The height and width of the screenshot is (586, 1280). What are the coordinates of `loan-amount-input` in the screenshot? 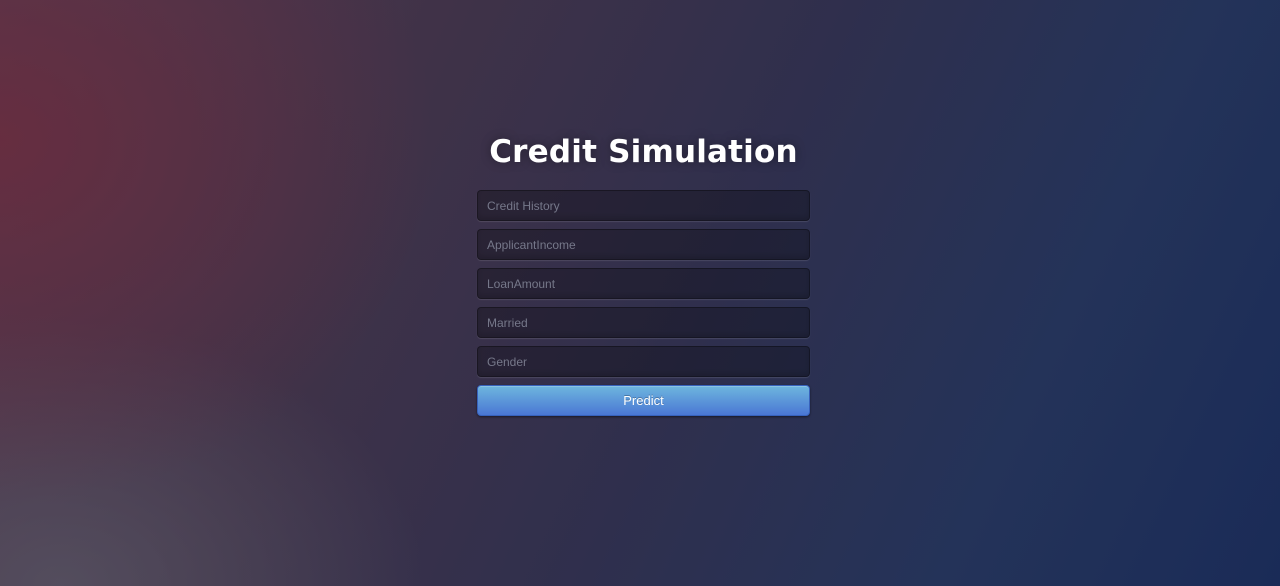 It's located at (643, 283).